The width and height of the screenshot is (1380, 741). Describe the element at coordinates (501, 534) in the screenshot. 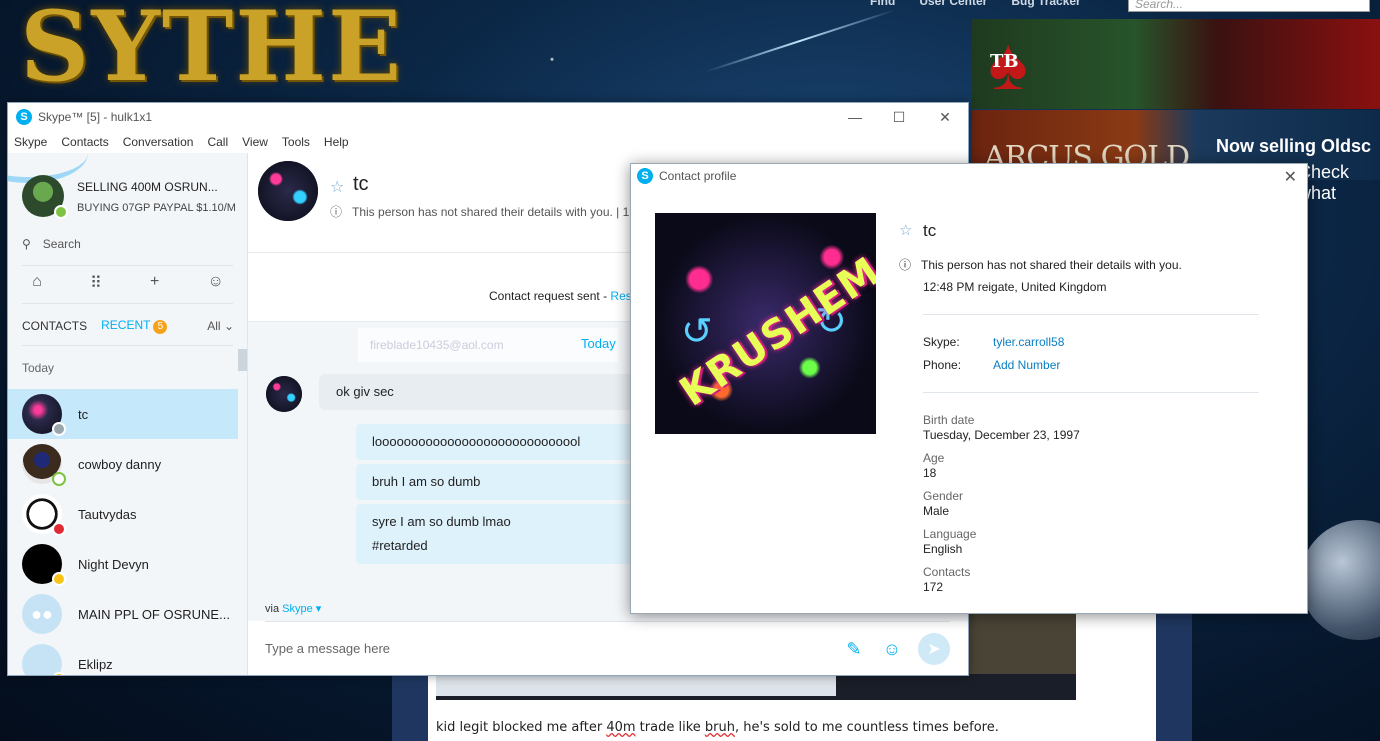

I see `outgoing-message-multiline: syre I am so dumb lmao #retarded` at that location.